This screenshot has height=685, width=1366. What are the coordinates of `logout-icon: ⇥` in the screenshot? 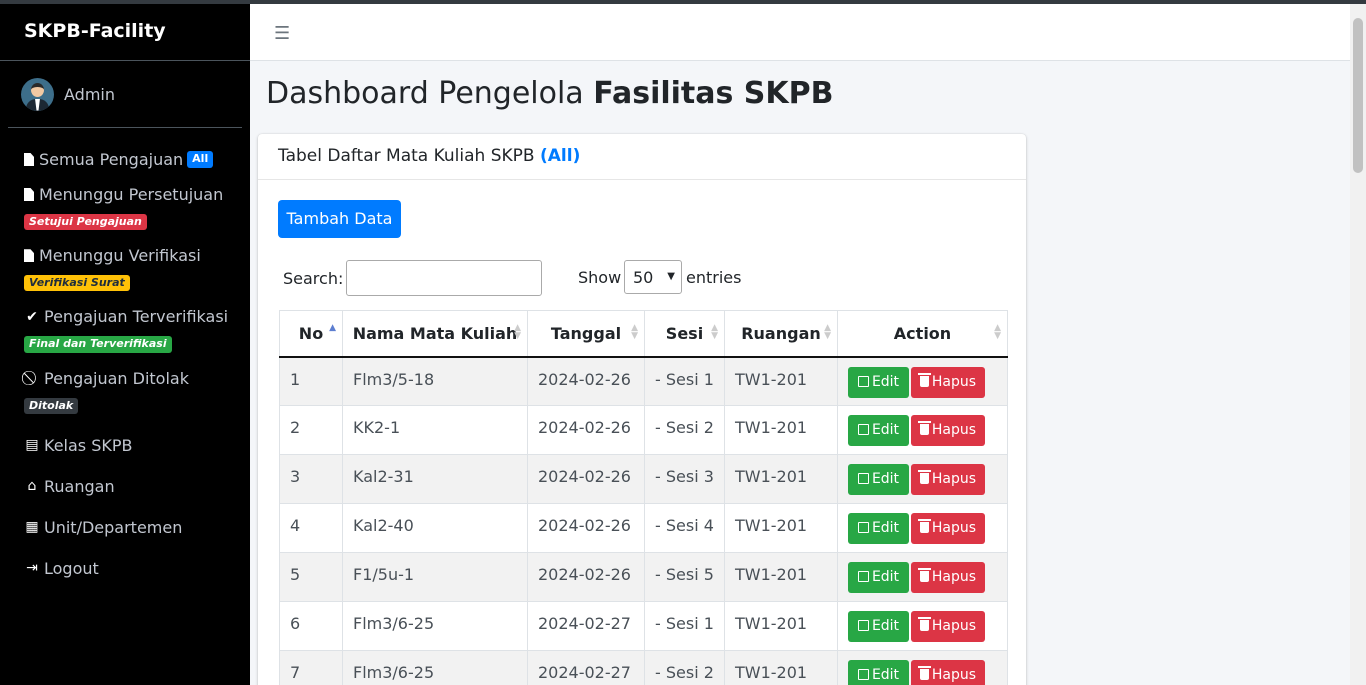 It's located at (32, 568).